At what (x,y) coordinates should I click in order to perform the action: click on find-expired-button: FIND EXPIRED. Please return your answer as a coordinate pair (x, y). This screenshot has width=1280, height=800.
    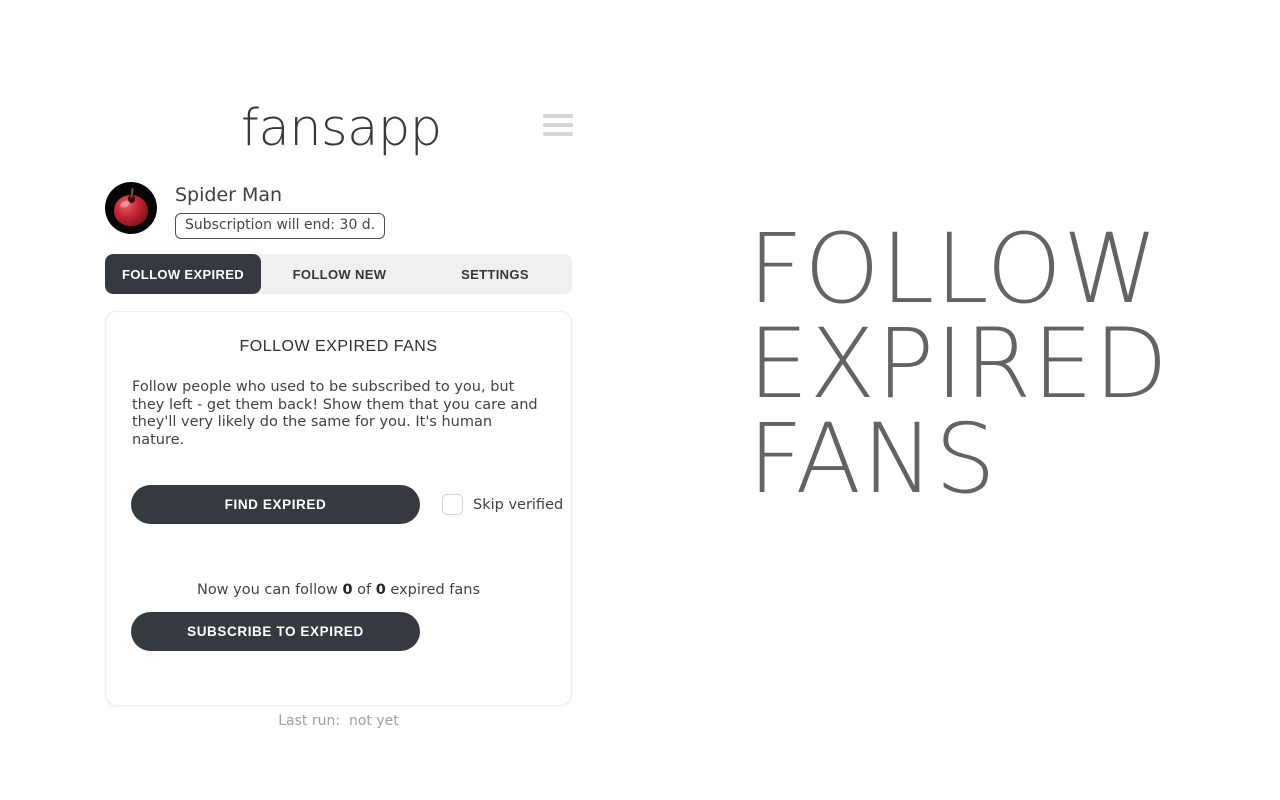
    Looking at the image, I should click on (275, 504).